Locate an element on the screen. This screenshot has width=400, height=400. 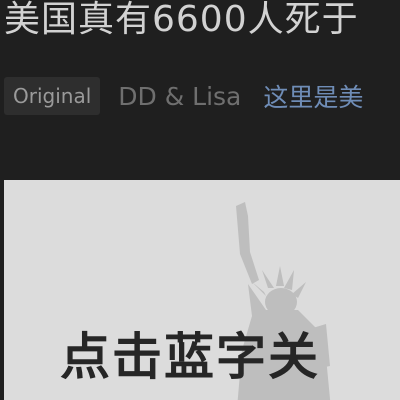
follow-banner-text: 点击蓝字关 is located at coordinates (190, 357).